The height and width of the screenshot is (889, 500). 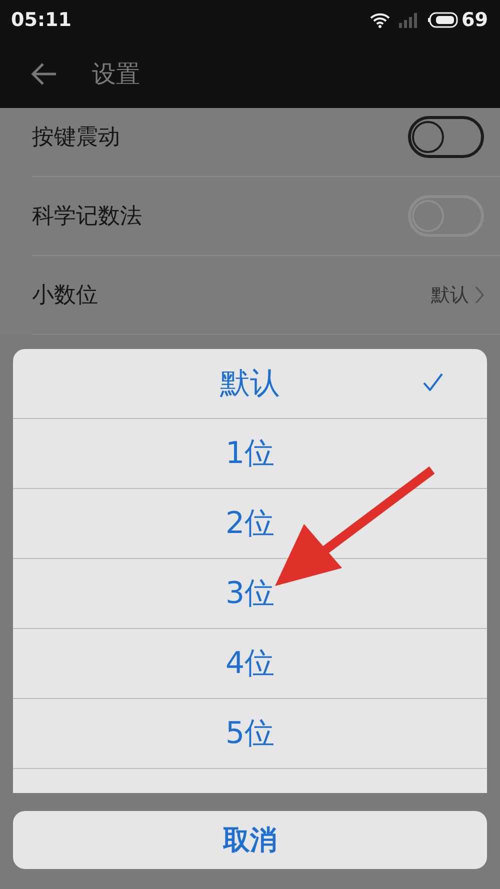 What do you see at coordinates (87, 217) in the screenshot?
I see `setting-label: 科学记数法` at bounding box center [87, 217].